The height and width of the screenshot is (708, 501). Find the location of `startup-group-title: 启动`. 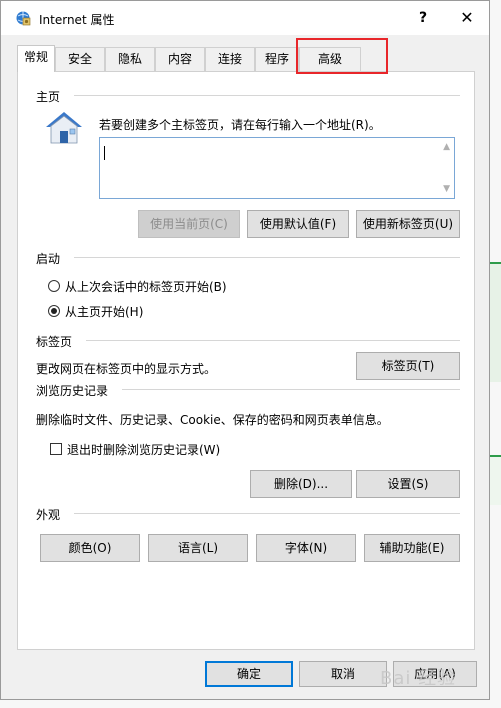

startup-group-title: 启动 is located at coordinates (48, 259).